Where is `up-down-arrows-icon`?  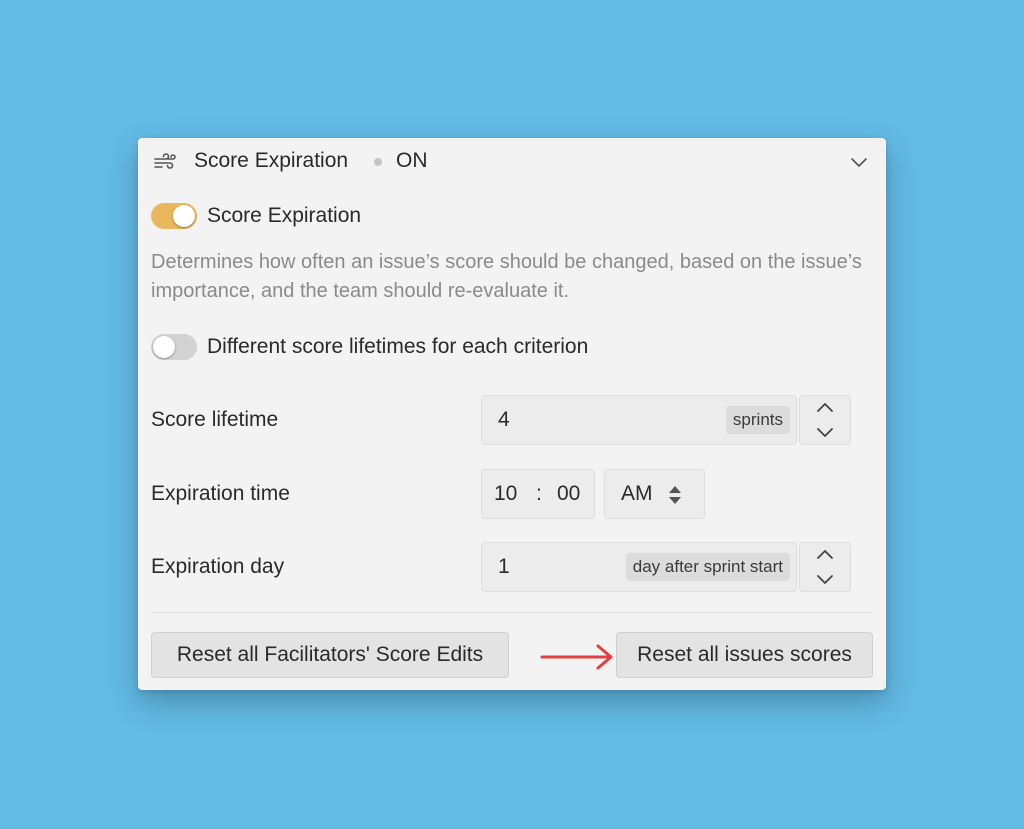 up-down-arrows-icon is located at coordinates (675, 495).